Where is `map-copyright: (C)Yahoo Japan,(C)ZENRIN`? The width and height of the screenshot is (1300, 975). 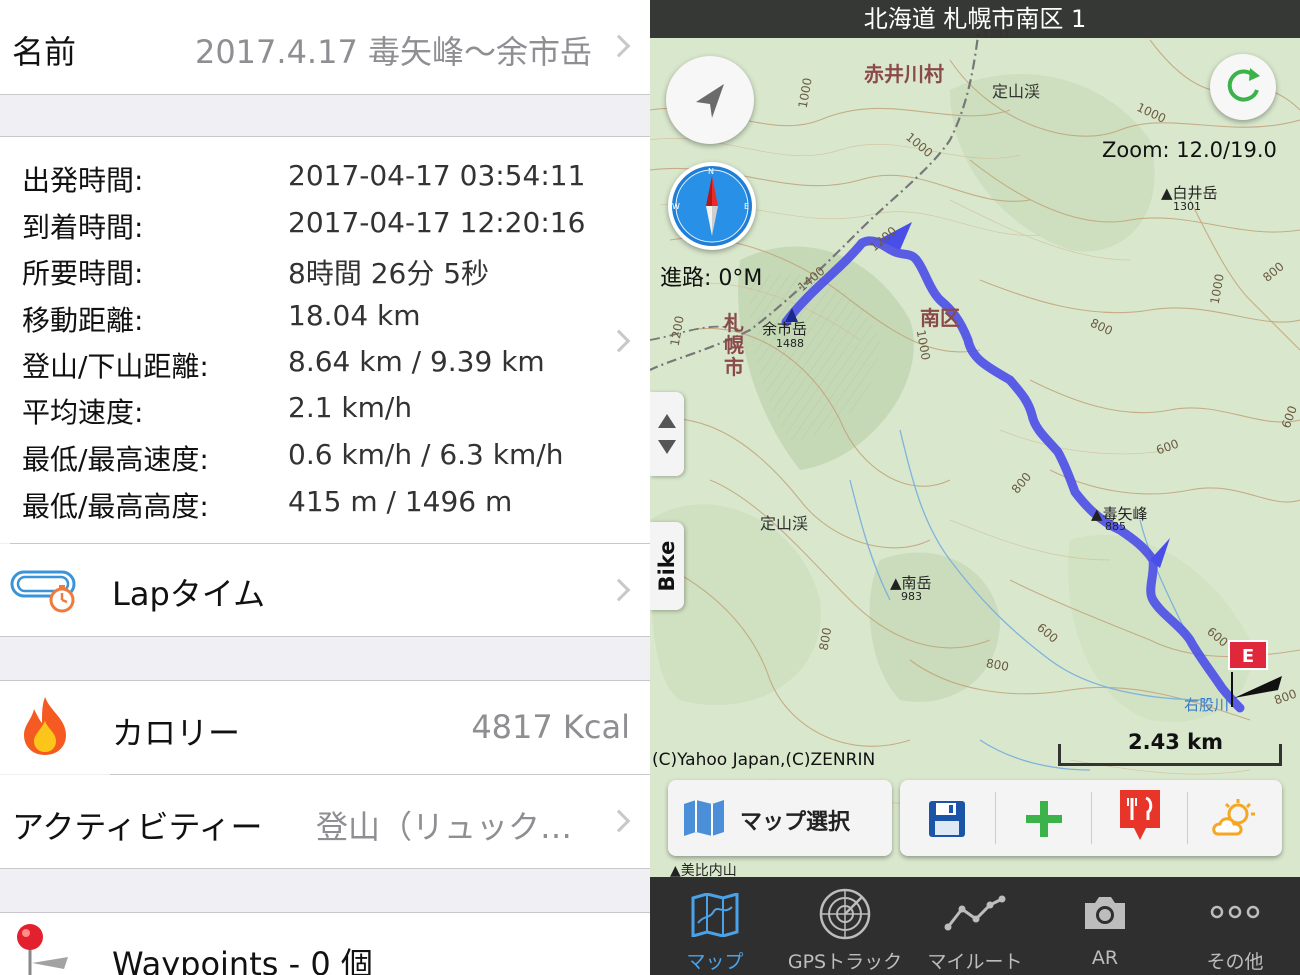 map-copyright: (C)Yahoo Japan,(C)ZENRIN is located at coordinates (764, 760).